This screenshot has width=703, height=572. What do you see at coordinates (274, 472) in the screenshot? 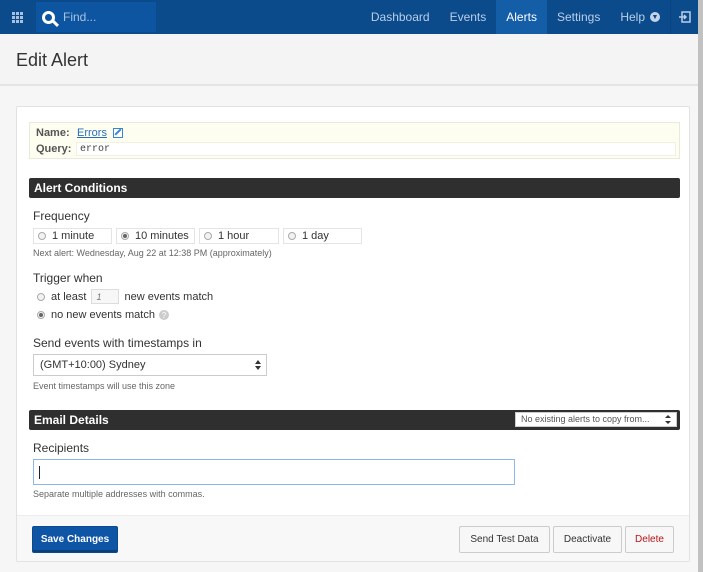
I see `recipients-input` at bounding box center [274, 472].